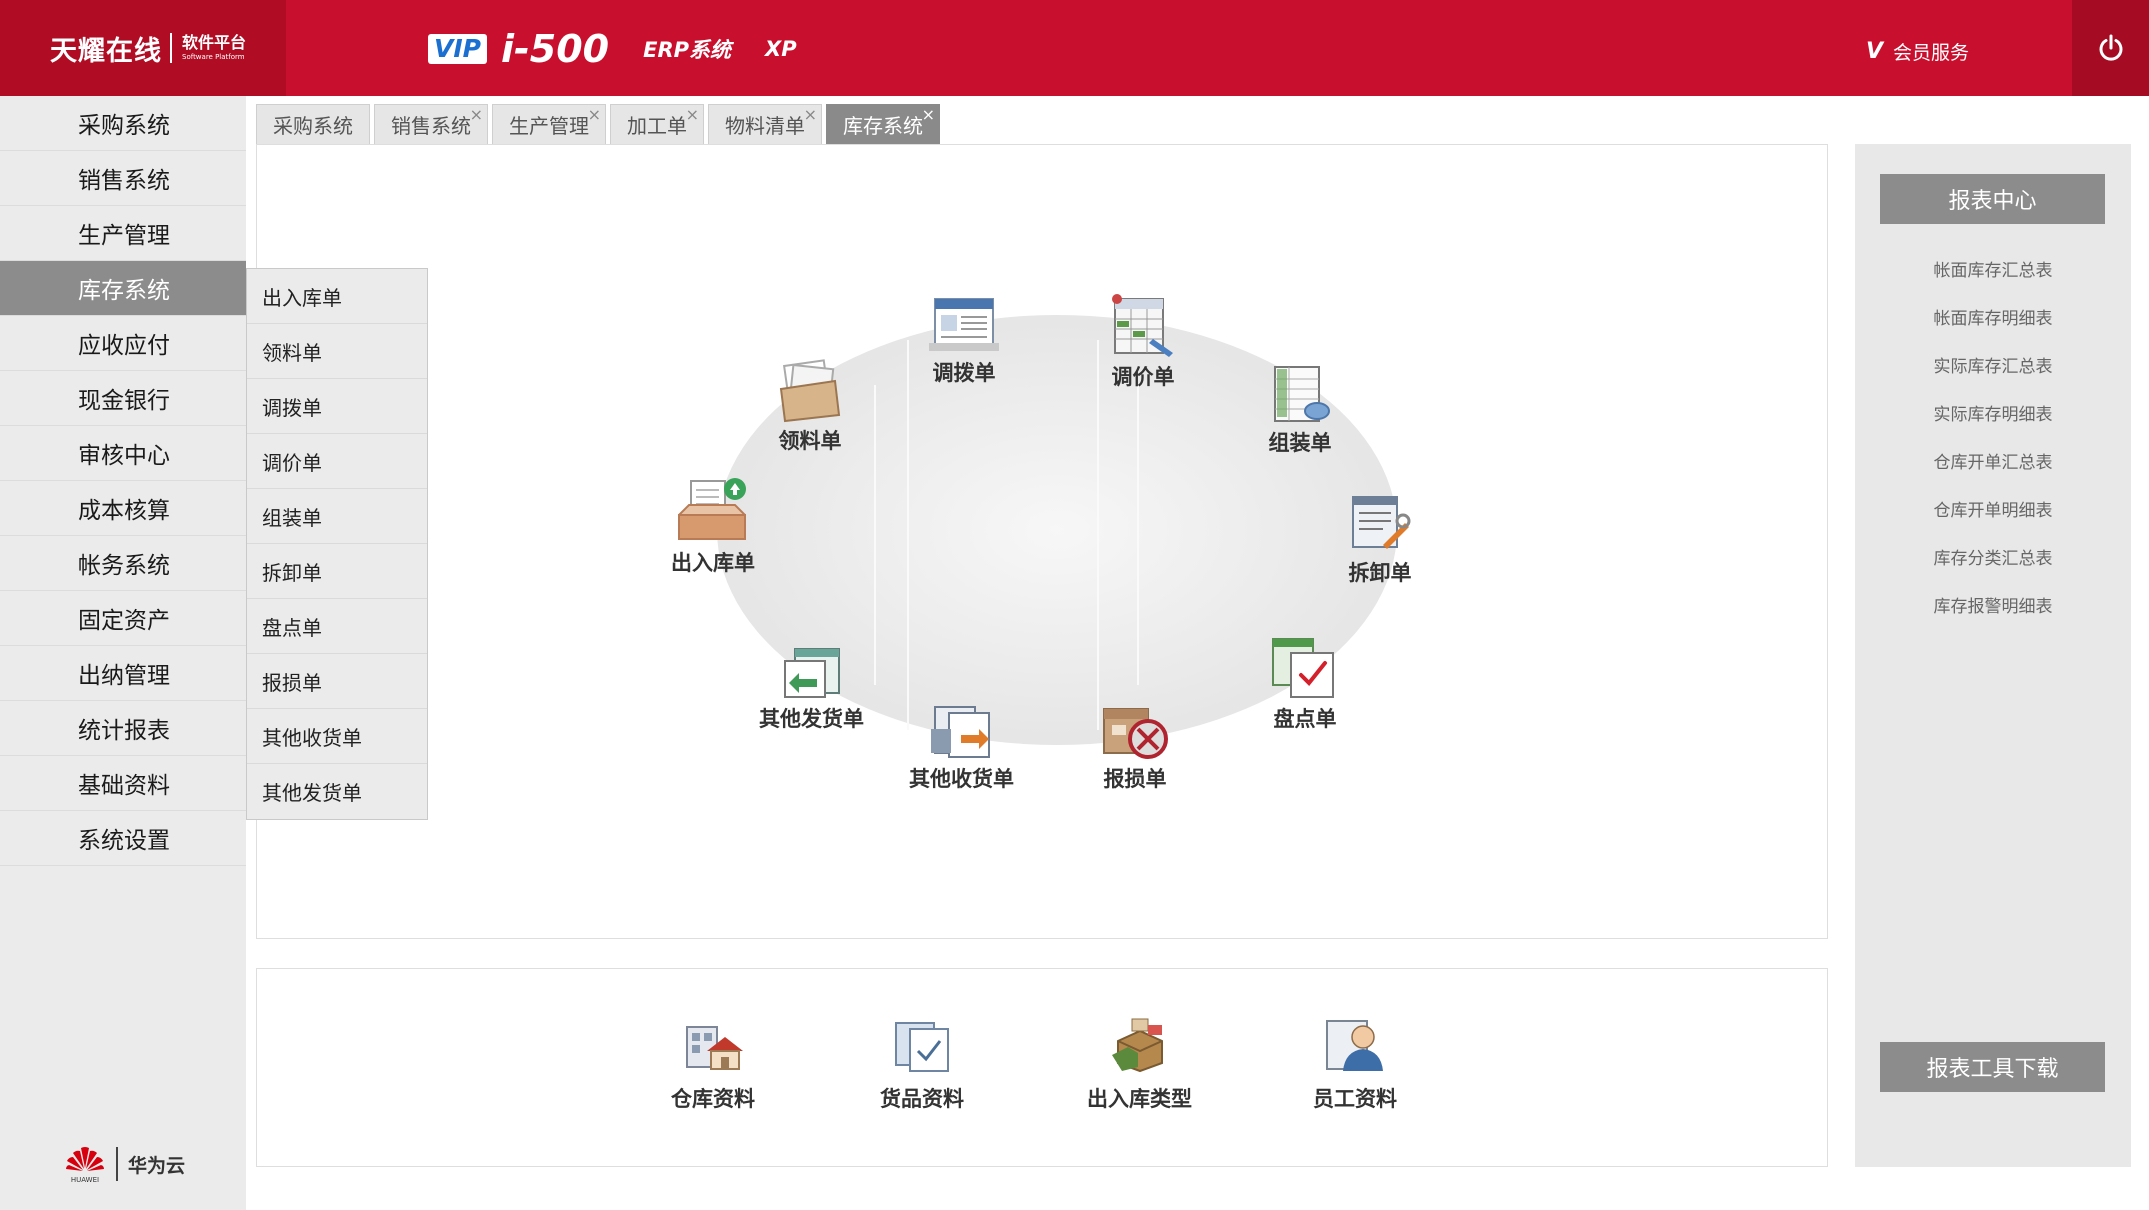 The image size is (2149, 1210). I want to click on tab-label: 加工单, so click(657, 126).